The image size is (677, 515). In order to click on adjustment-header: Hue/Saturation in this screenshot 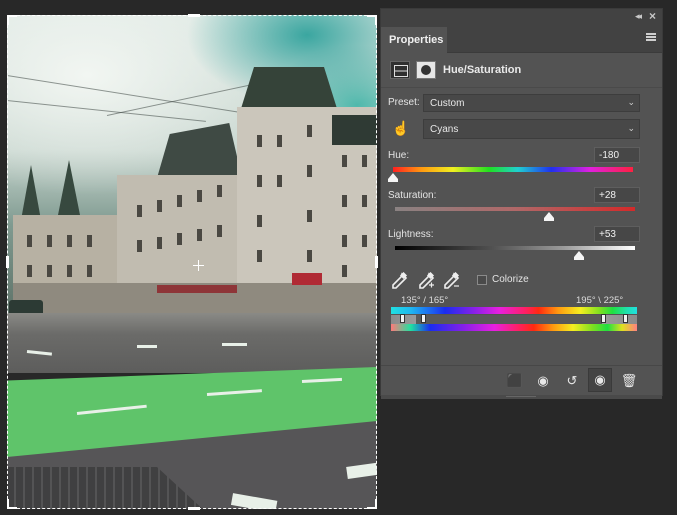, I will do `click(521, 71)`.